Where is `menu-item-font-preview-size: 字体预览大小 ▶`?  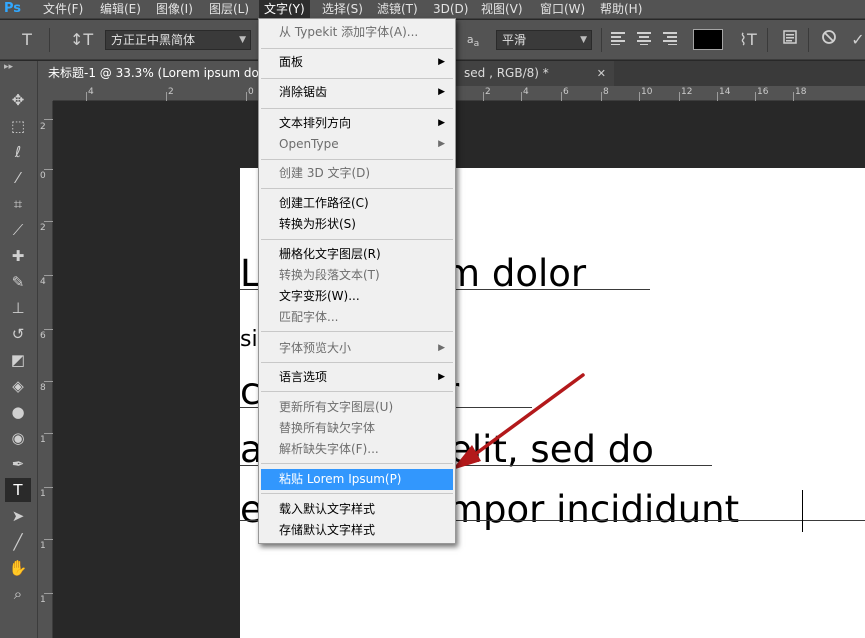
menu-item-font-preview-size: 字体预览大小 ▶ is located at coordinates (357, 348).